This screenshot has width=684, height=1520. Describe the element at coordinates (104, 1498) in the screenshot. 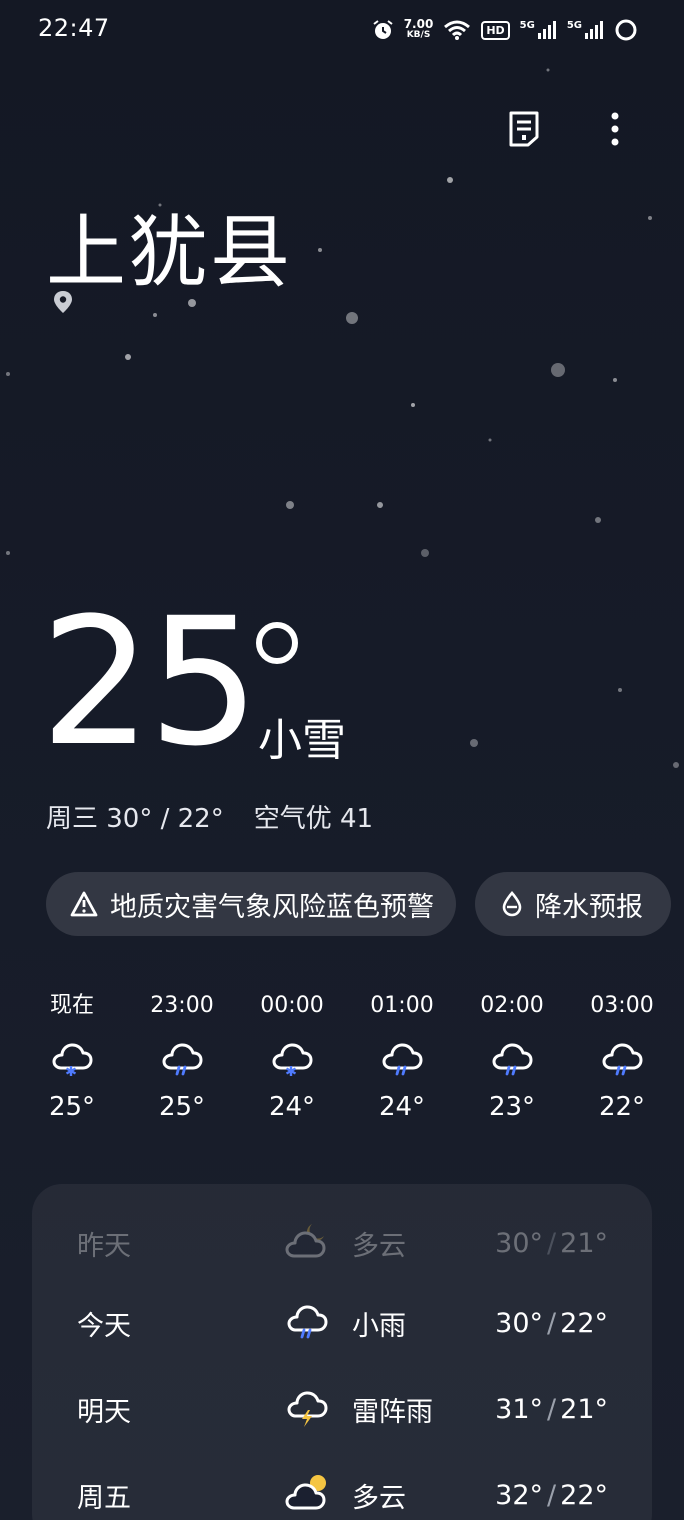

I see `day-name: 周五` at that location.